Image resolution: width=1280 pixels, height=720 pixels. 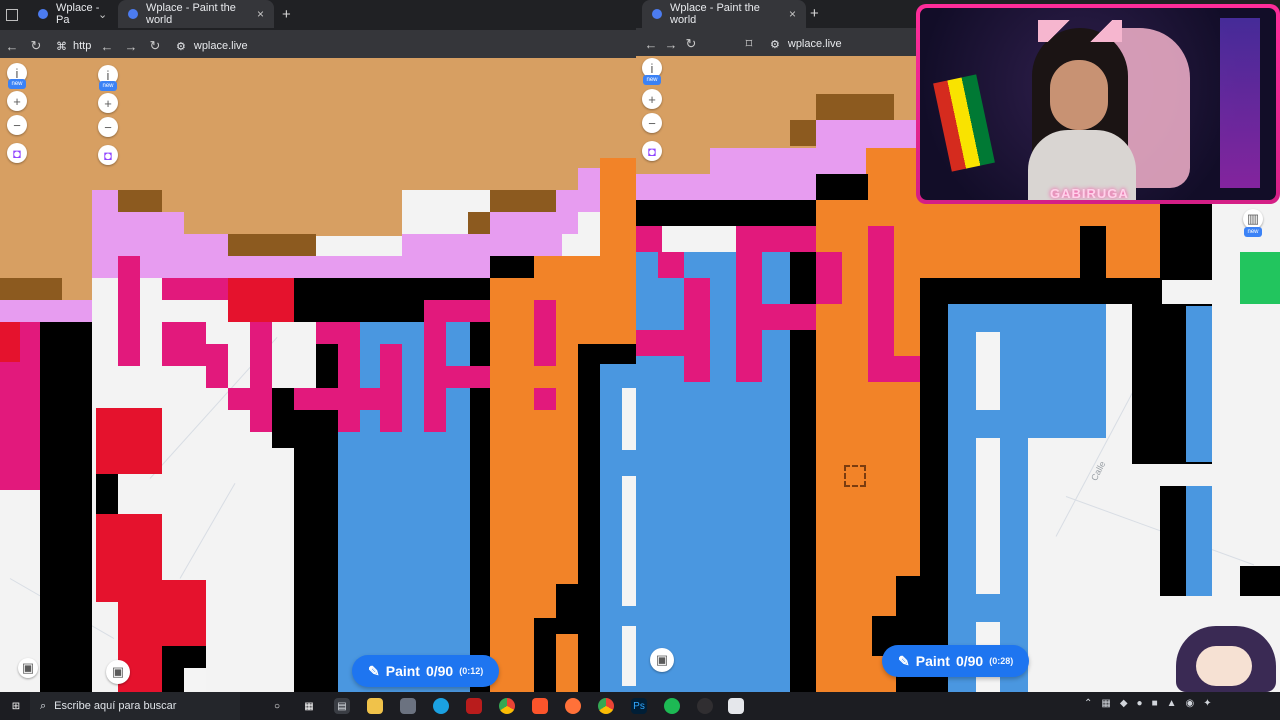 I want to click on calculator-icon: ▤, so click(x=342, y=706).